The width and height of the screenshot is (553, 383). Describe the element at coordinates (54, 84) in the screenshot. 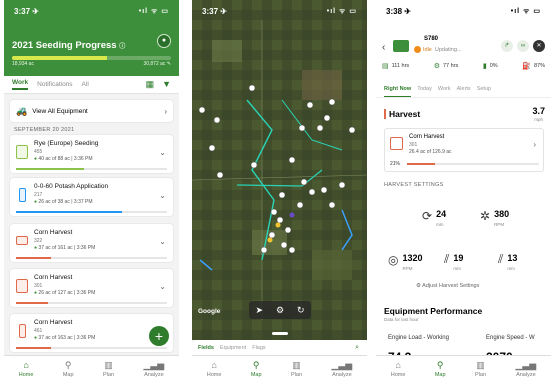

I see `tab-notifications: Notifications` at that location.